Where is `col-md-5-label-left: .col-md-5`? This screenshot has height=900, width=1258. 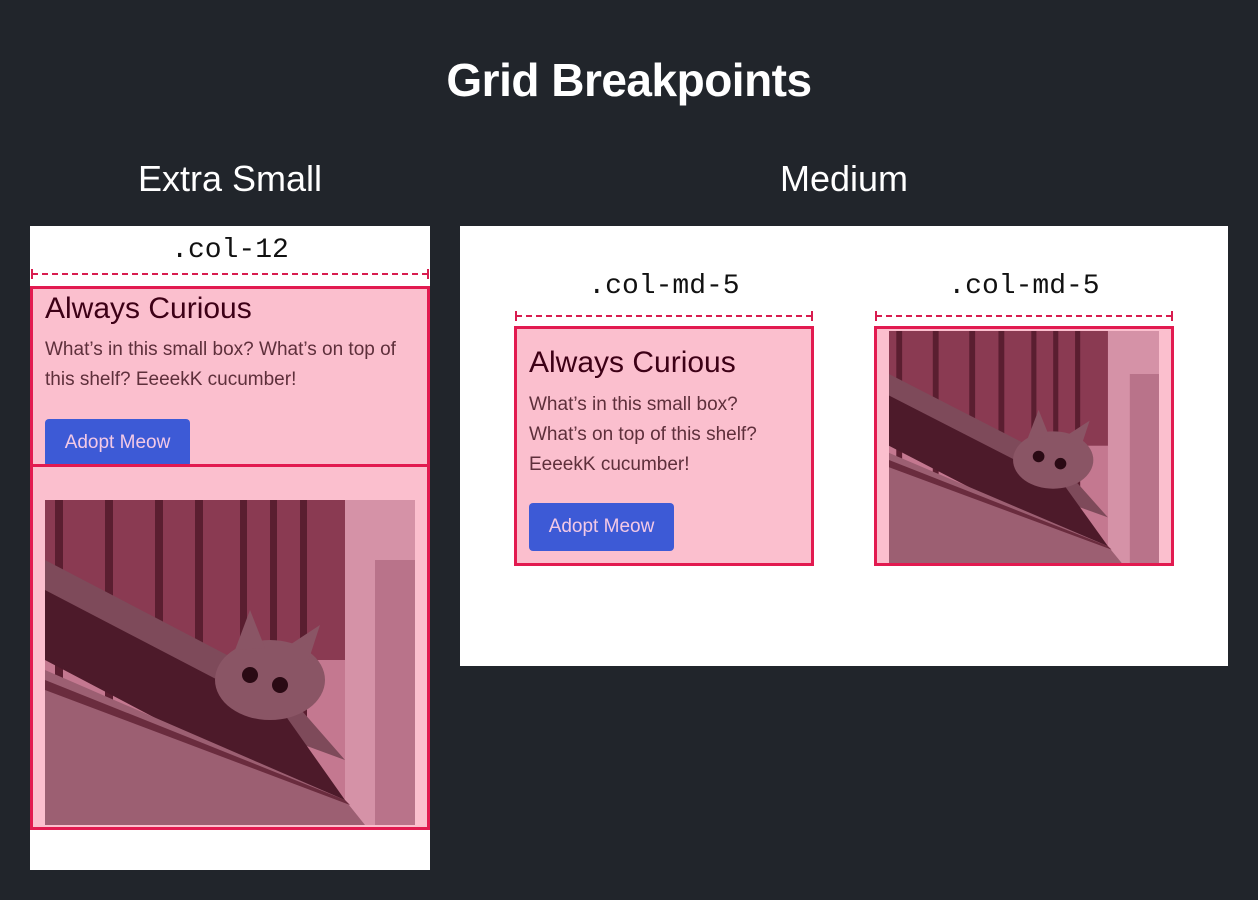 col-md-5-label-left: .col-md-5 is located at coordinates (664, 286).